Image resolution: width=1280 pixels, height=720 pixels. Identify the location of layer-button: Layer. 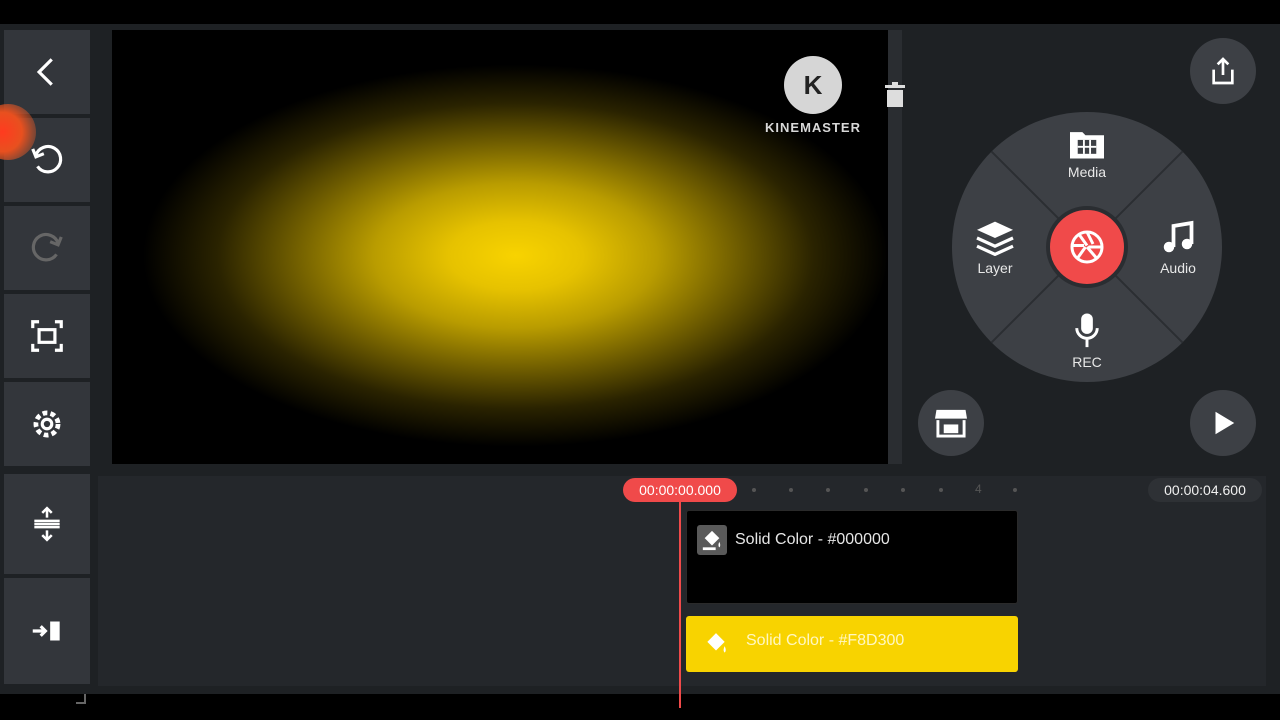
(995, 248).